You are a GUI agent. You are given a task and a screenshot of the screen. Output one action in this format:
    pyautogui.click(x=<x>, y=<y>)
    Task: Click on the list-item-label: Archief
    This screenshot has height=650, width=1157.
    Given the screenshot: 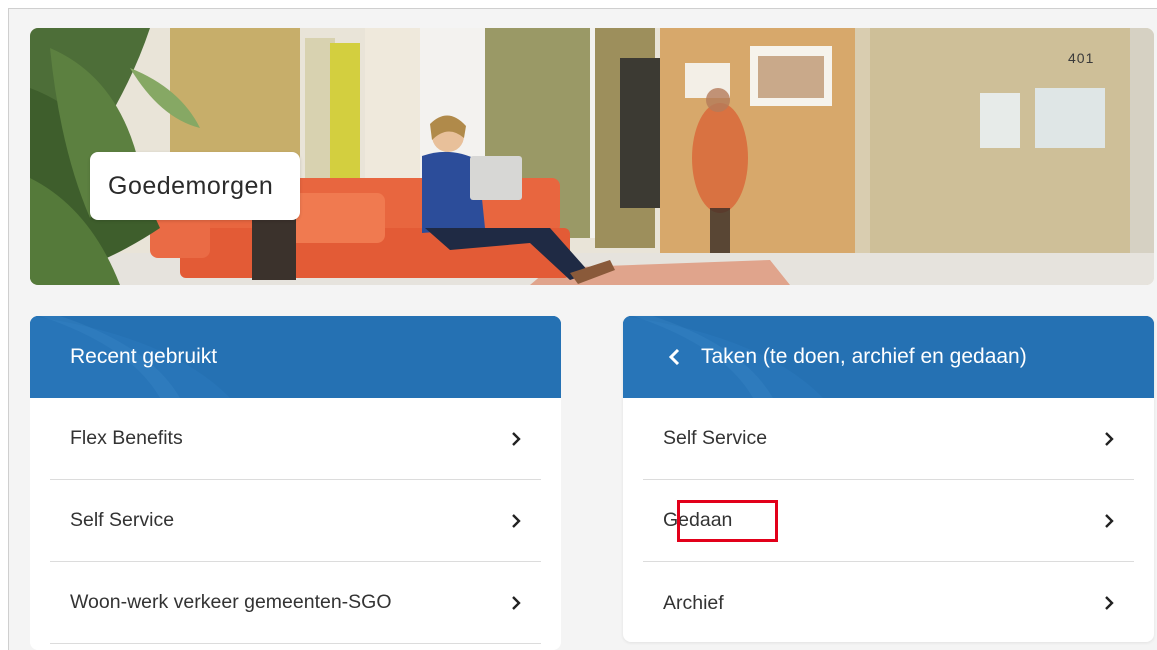 What is the action you would take?
    pyautogui.click(x=693, y=602)
    